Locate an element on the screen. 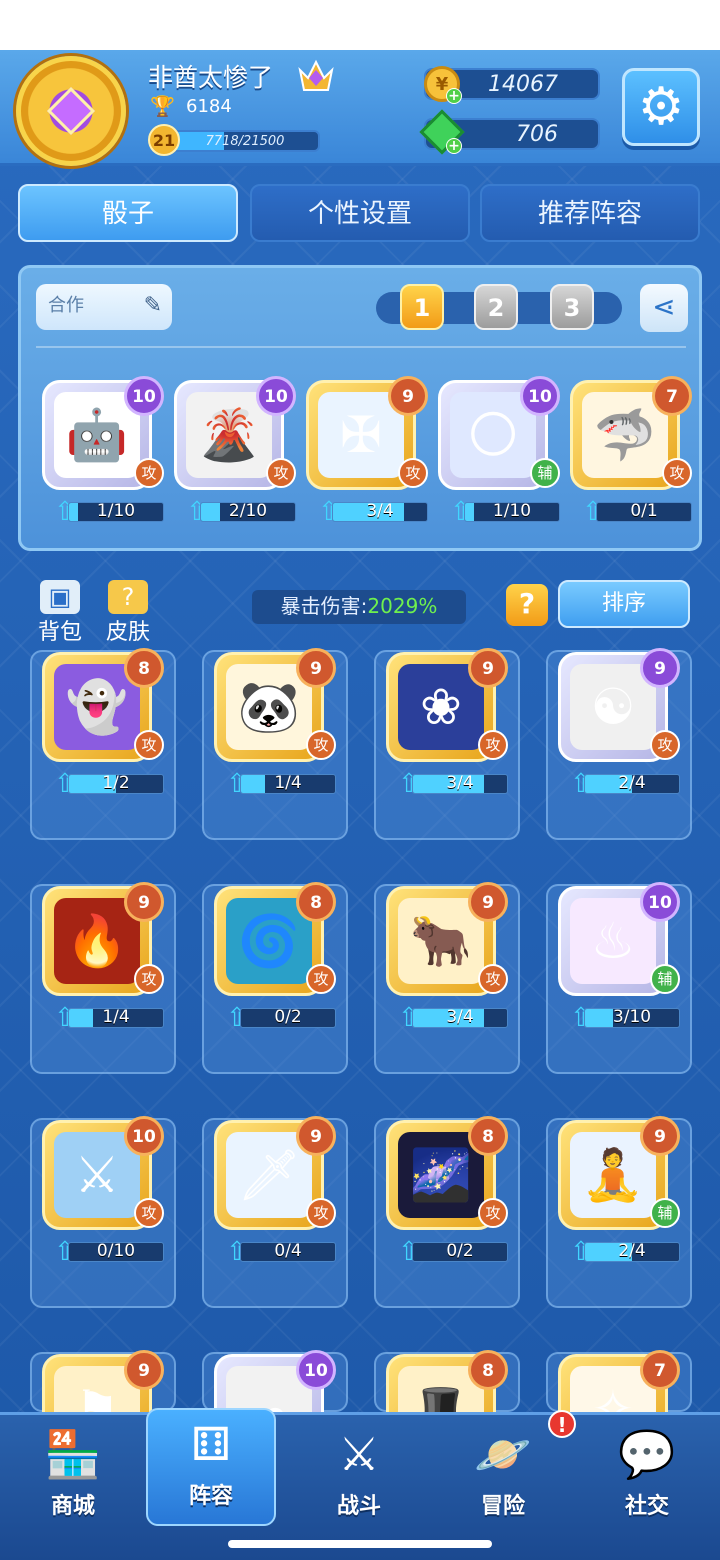 The image size is (720, 1560). collection-card: 🗡 9 攻 ⇧ 0/4 is located at coordinates (274, 1194).